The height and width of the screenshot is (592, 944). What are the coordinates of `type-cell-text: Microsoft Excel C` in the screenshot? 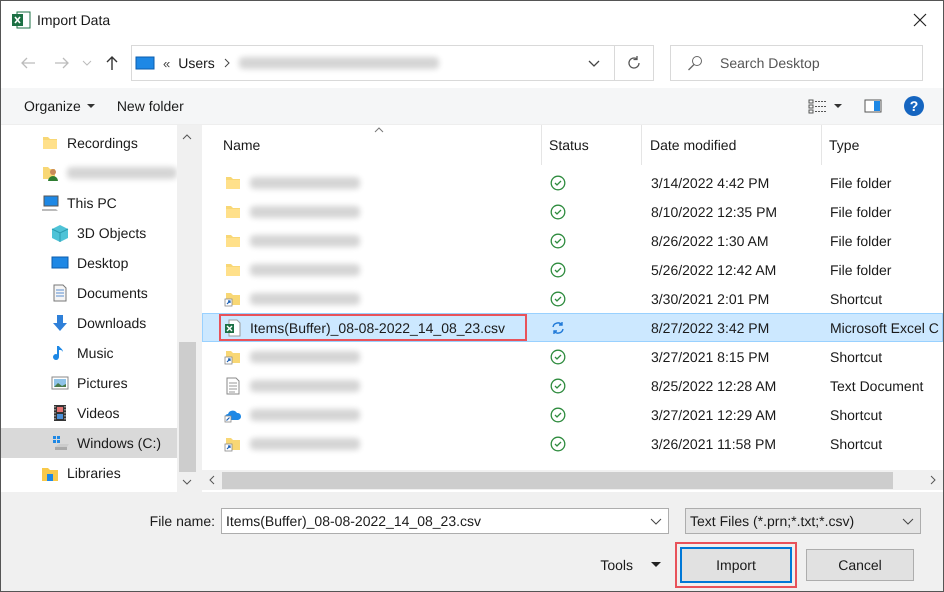 It's located at (884, 328).